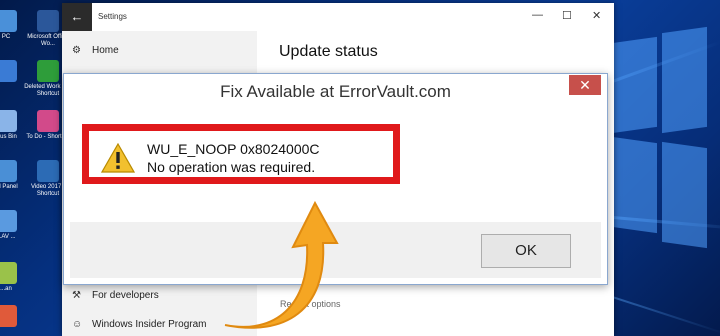 The image size is (720, 336). What do you see at coordinates (76, 50) in the screenshot?
I see `gear-icon: ⚙` at bounding box center [76, 50].